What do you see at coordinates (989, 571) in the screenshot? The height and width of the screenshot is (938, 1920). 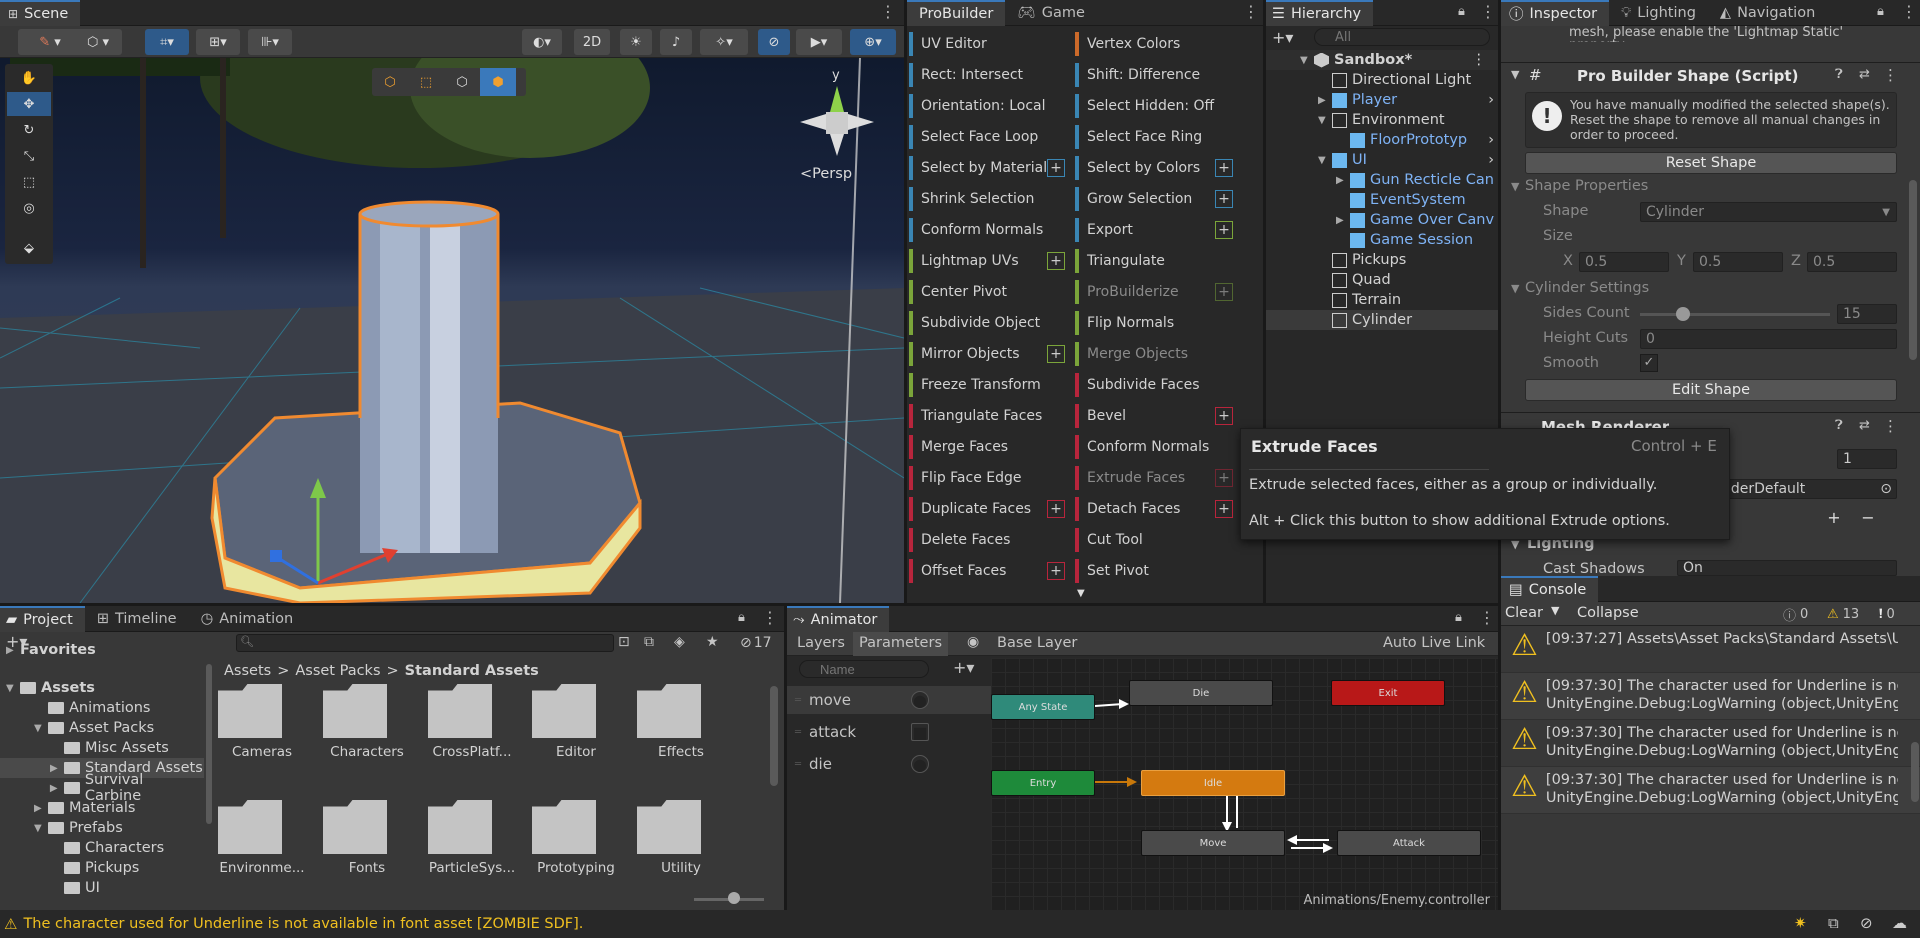 I see `pb-action-left: Offset Faces` at bounding box center [989, 571].